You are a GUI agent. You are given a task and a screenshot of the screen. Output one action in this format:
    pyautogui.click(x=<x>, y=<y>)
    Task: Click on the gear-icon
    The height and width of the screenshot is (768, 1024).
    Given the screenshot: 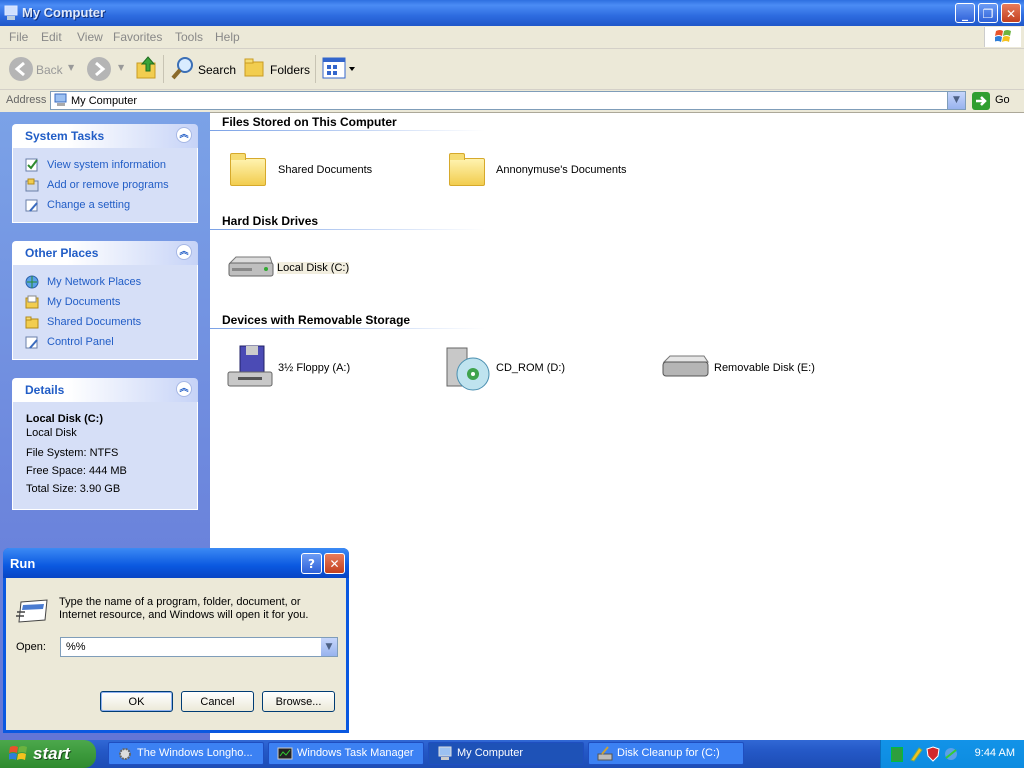 What is the action you would take?
    pyautogui.click(x=125, y=754)
    